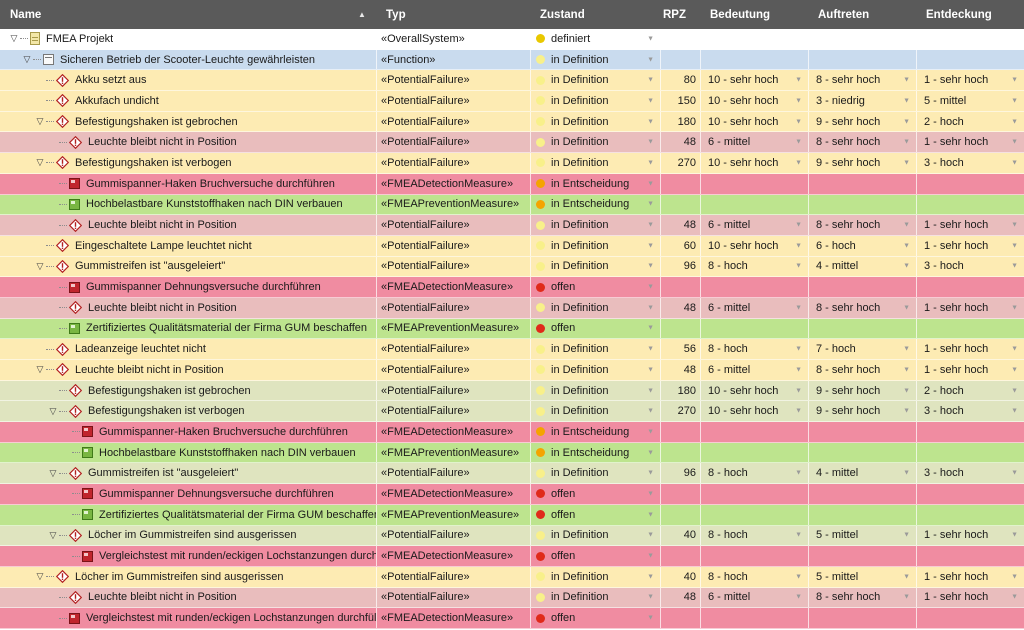 This screenshot has height=630, width=1024. I want to click on column-header-bedeutung: Bedeutung, so click(754, 14).